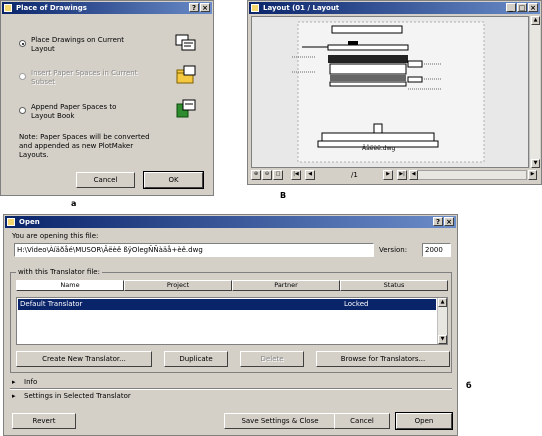 The width and height of the screenshot is (542, 436). Describe the element at coordinates (301, 8) in the screenshot. I see `window-title: Layout (01 / Layout` at that location.